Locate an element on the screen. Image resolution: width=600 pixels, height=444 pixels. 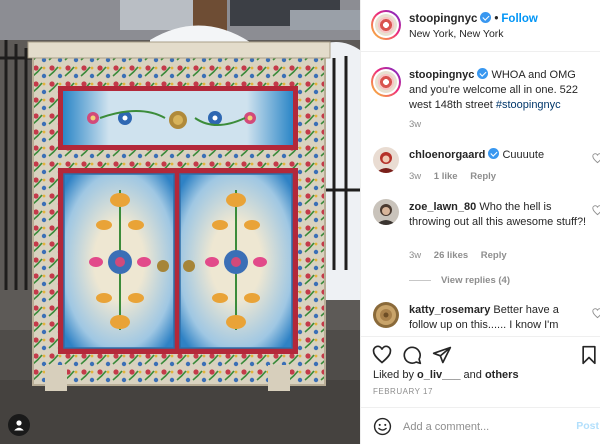
view-replies-button: View replies (4) is located at coordinates (459, 280).